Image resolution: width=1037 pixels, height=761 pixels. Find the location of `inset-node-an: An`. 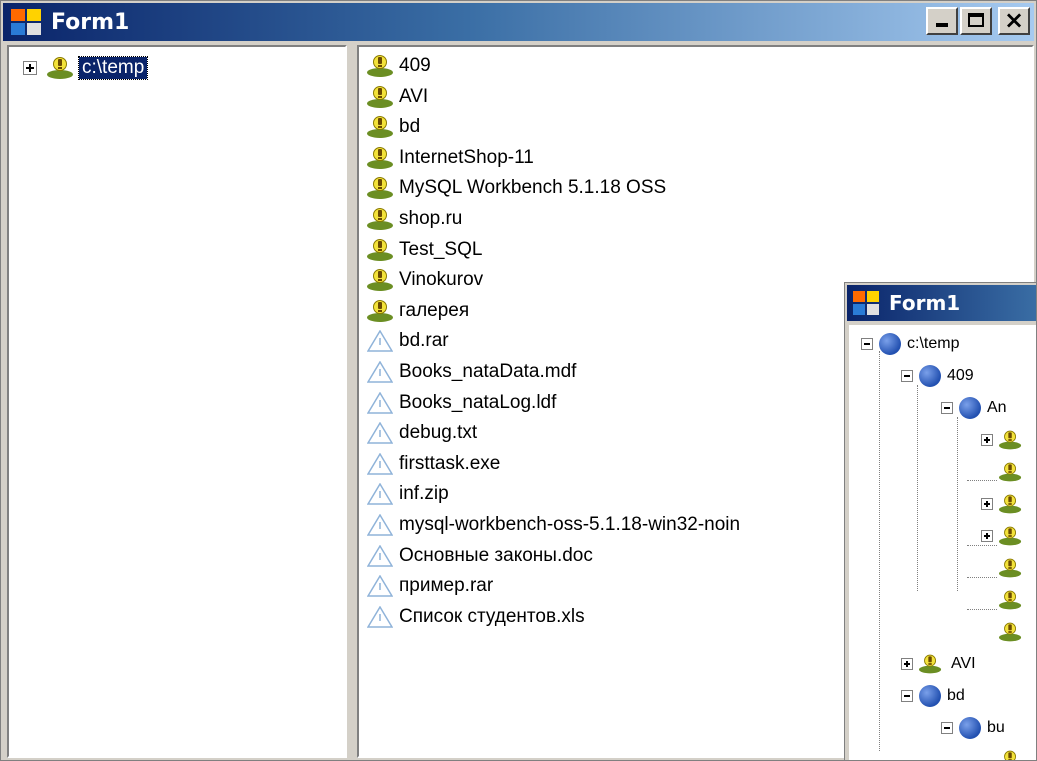

inset-node-an: An is located at coordinates (974, 408).